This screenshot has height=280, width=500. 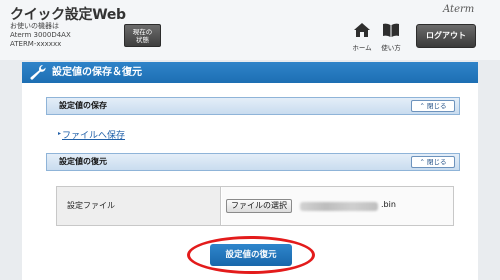 I want to click on settings-file-row: 設定ファイル ファイルの選択 .bin, so click(x=255, y=206).